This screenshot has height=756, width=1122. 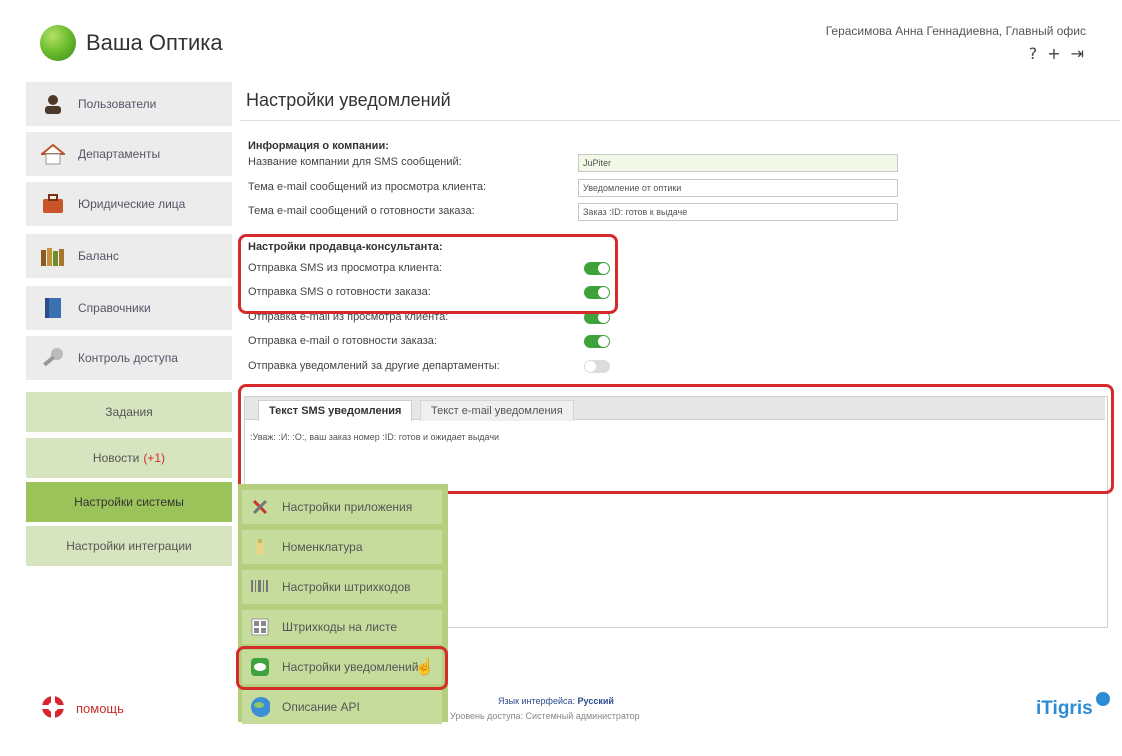 I want to click on company-name-label: Название компании для SMS сообщений:, so click(x=355, y=162).